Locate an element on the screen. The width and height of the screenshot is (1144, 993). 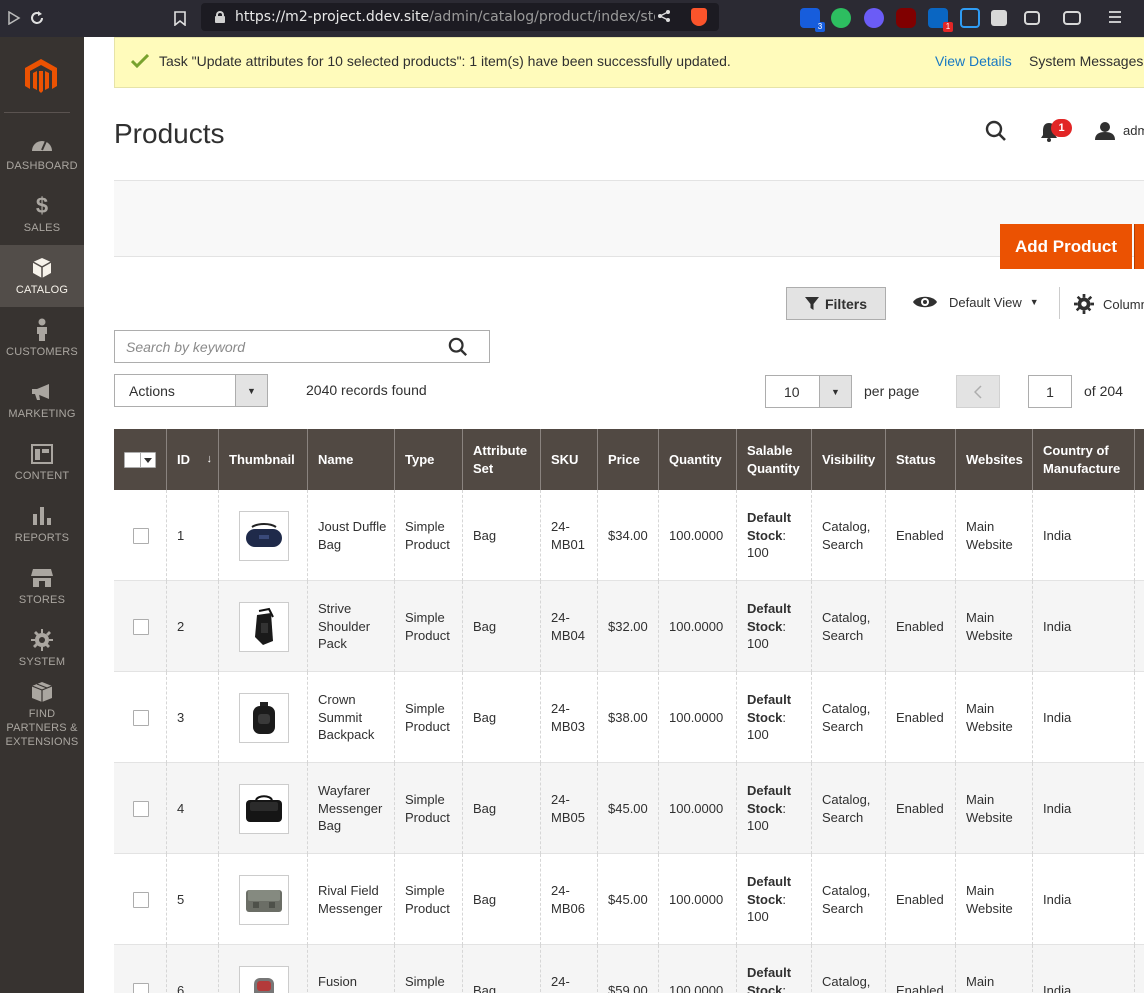
jira-icon is located at coordinates (970, 18).